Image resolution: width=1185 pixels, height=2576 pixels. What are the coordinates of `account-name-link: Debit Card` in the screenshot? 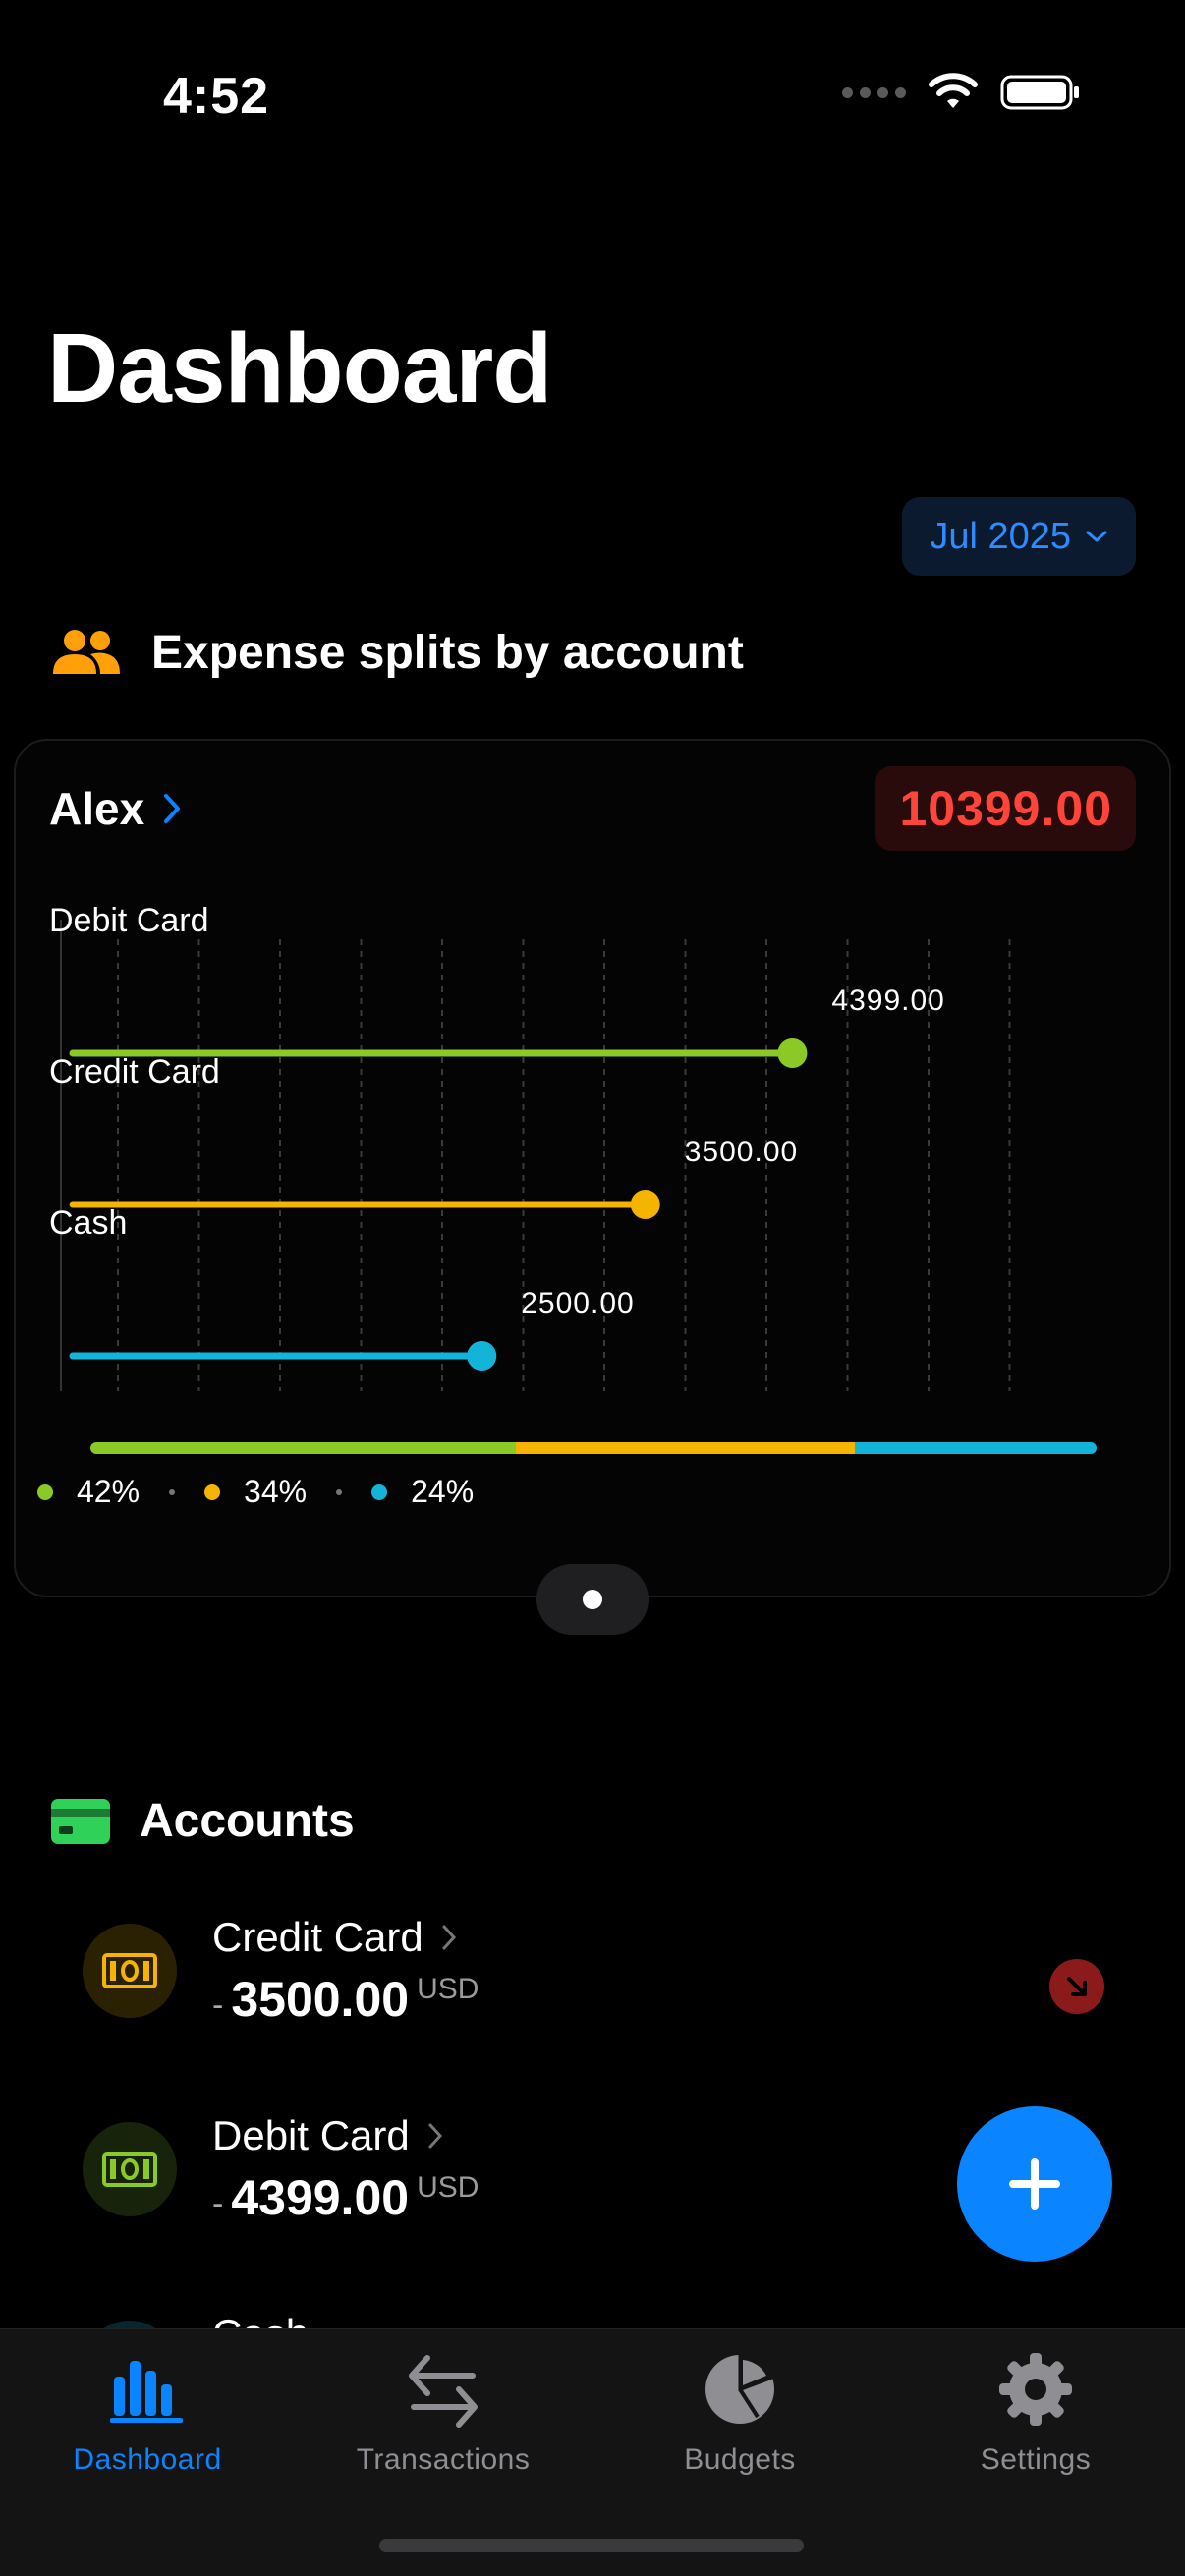 It's located at (327, 2135).